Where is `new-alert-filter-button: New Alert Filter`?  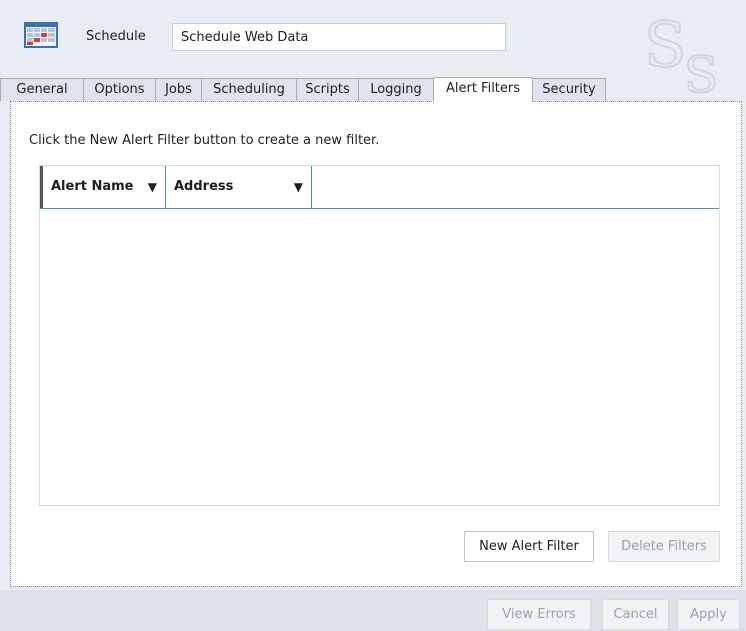 new-alert-filter-button: New Alert Filter is located at coordinates (529, 546).